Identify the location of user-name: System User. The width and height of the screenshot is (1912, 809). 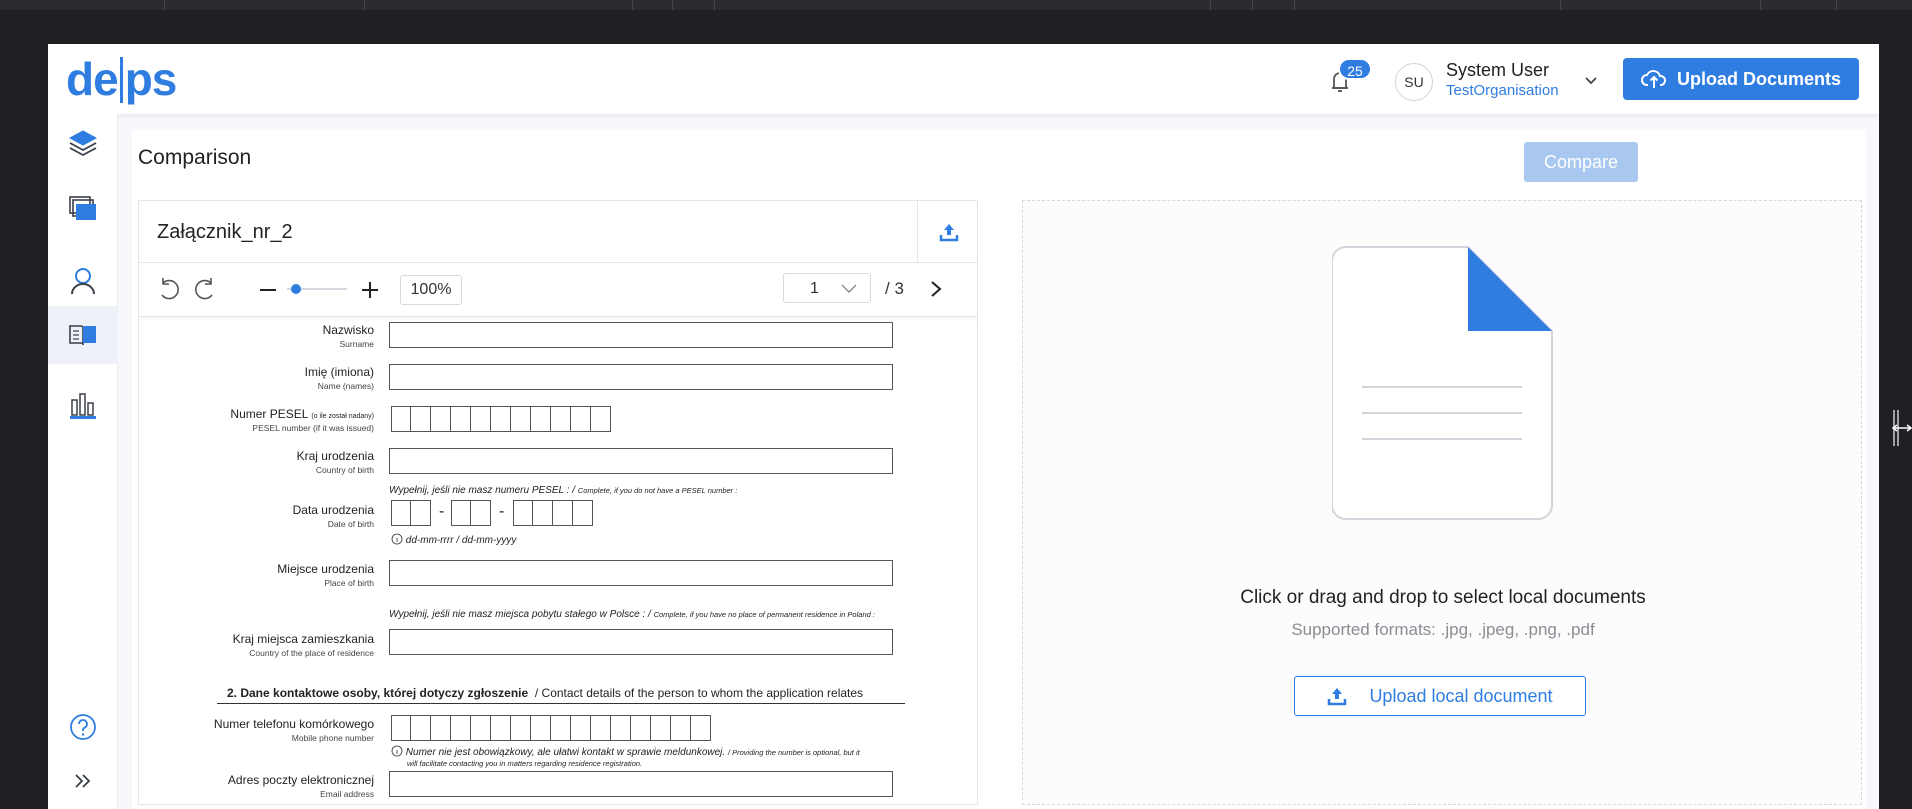
(1497, 70).